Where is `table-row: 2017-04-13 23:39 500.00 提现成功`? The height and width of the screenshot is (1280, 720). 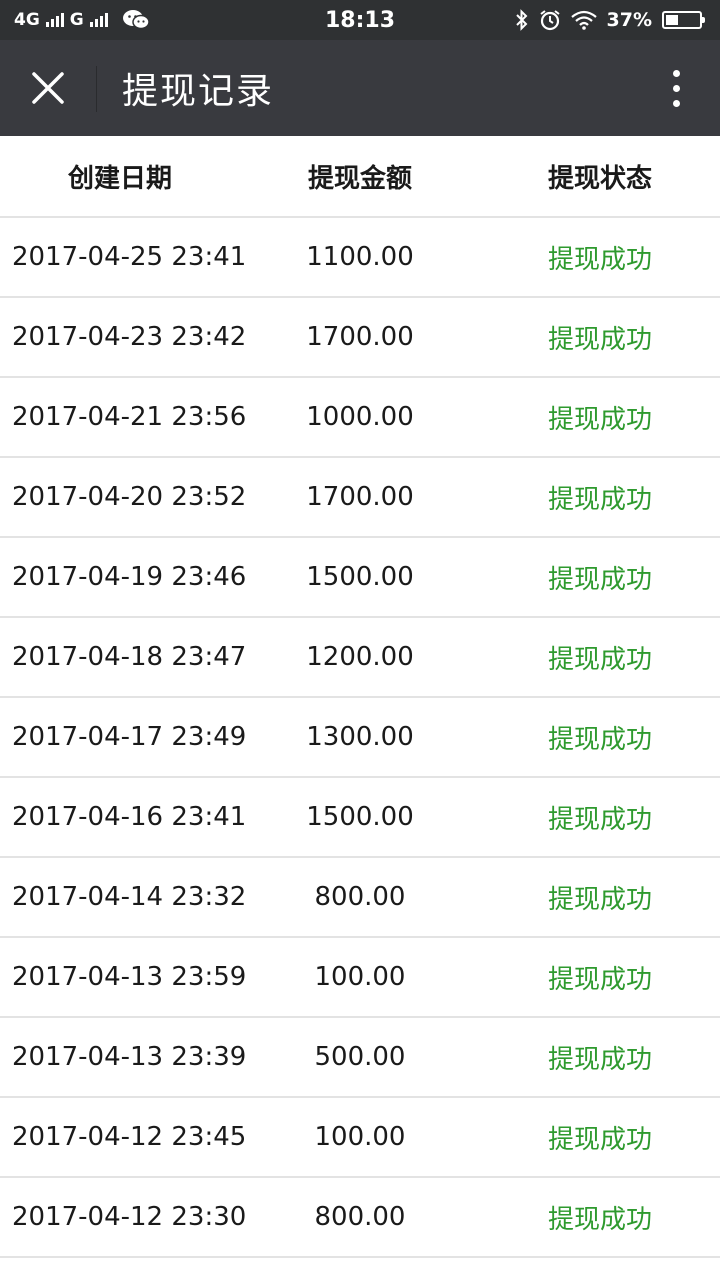
table-row: 2017-04-13 23:39 500.00 提现成功 is located at coordinates (360, 1058).